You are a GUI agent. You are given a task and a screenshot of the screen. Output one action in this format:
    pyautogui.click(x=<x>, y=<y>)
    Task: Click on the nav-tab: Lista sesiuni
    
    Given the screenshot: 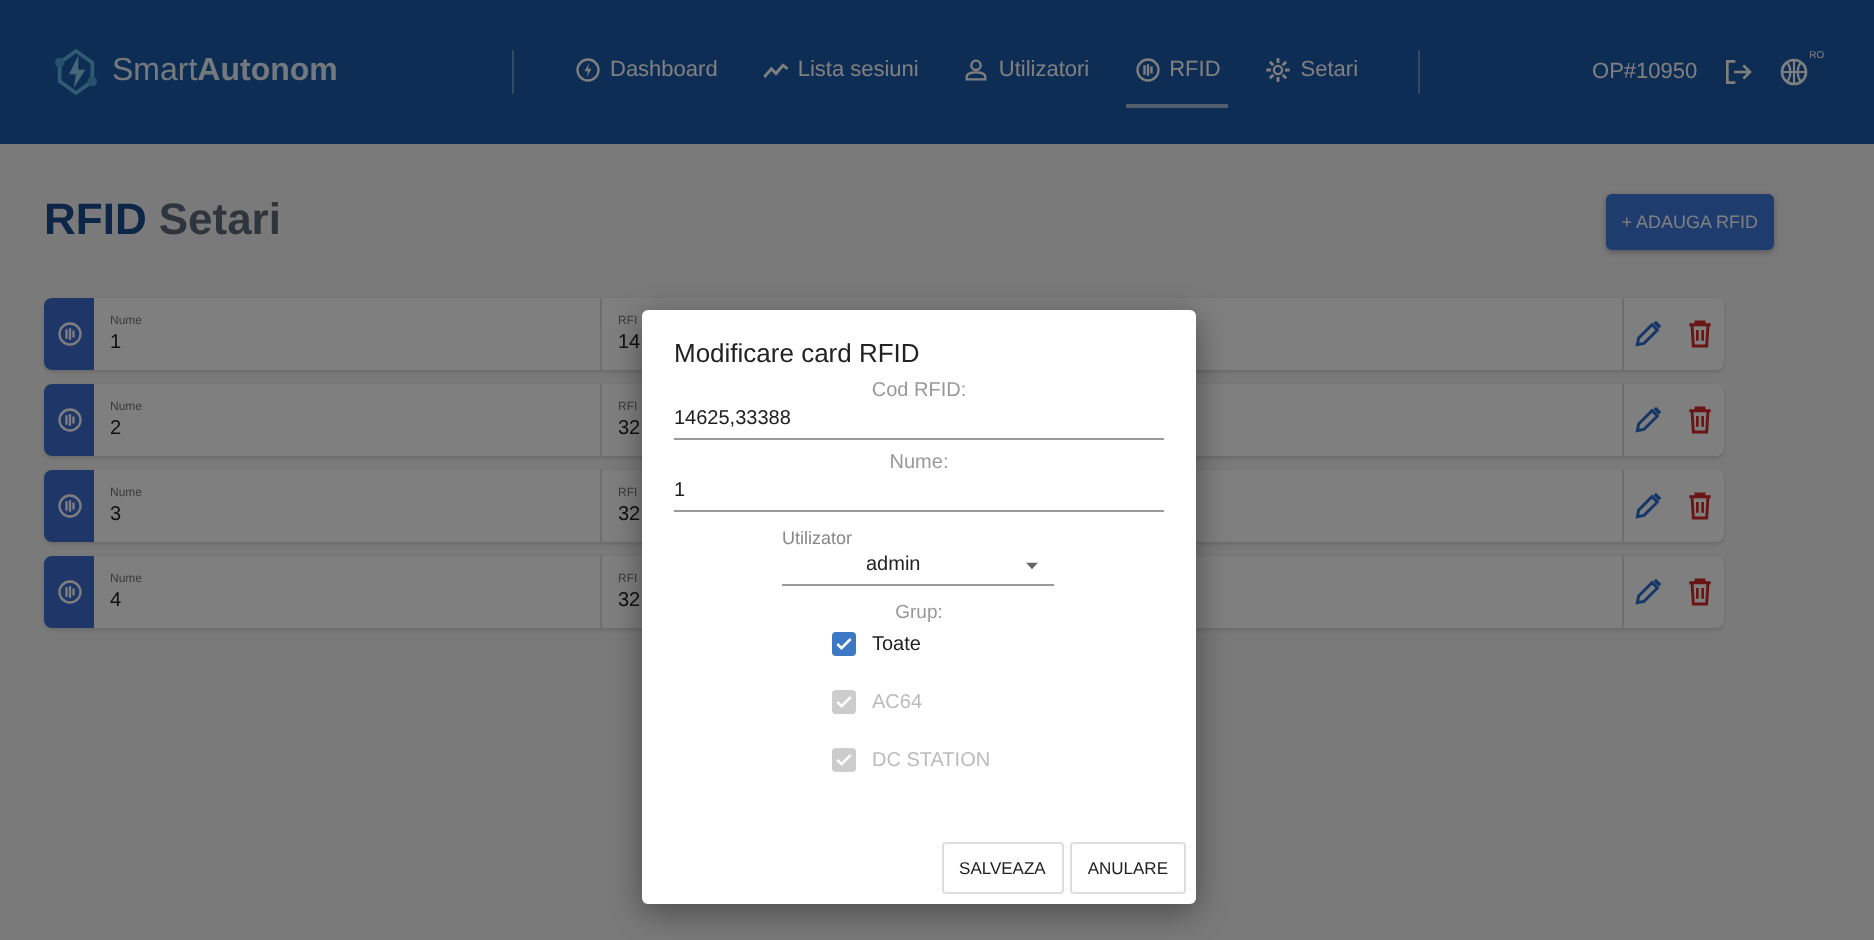 What is the action you would take?
    pyautogui.click(x=840, y=72)
    